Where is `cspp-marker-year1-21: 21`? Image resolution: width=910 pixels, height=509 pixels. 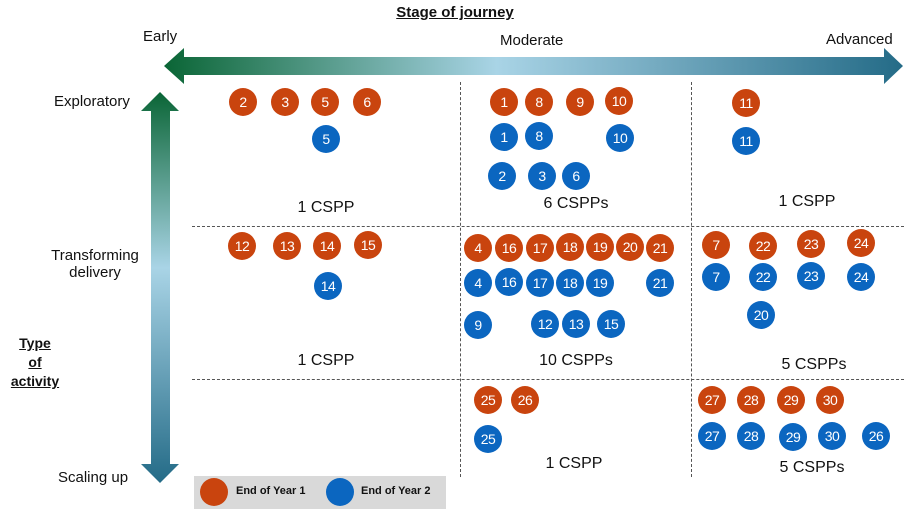 cspp-marker-year1-21: 21 is located at coordinates (660, 248).